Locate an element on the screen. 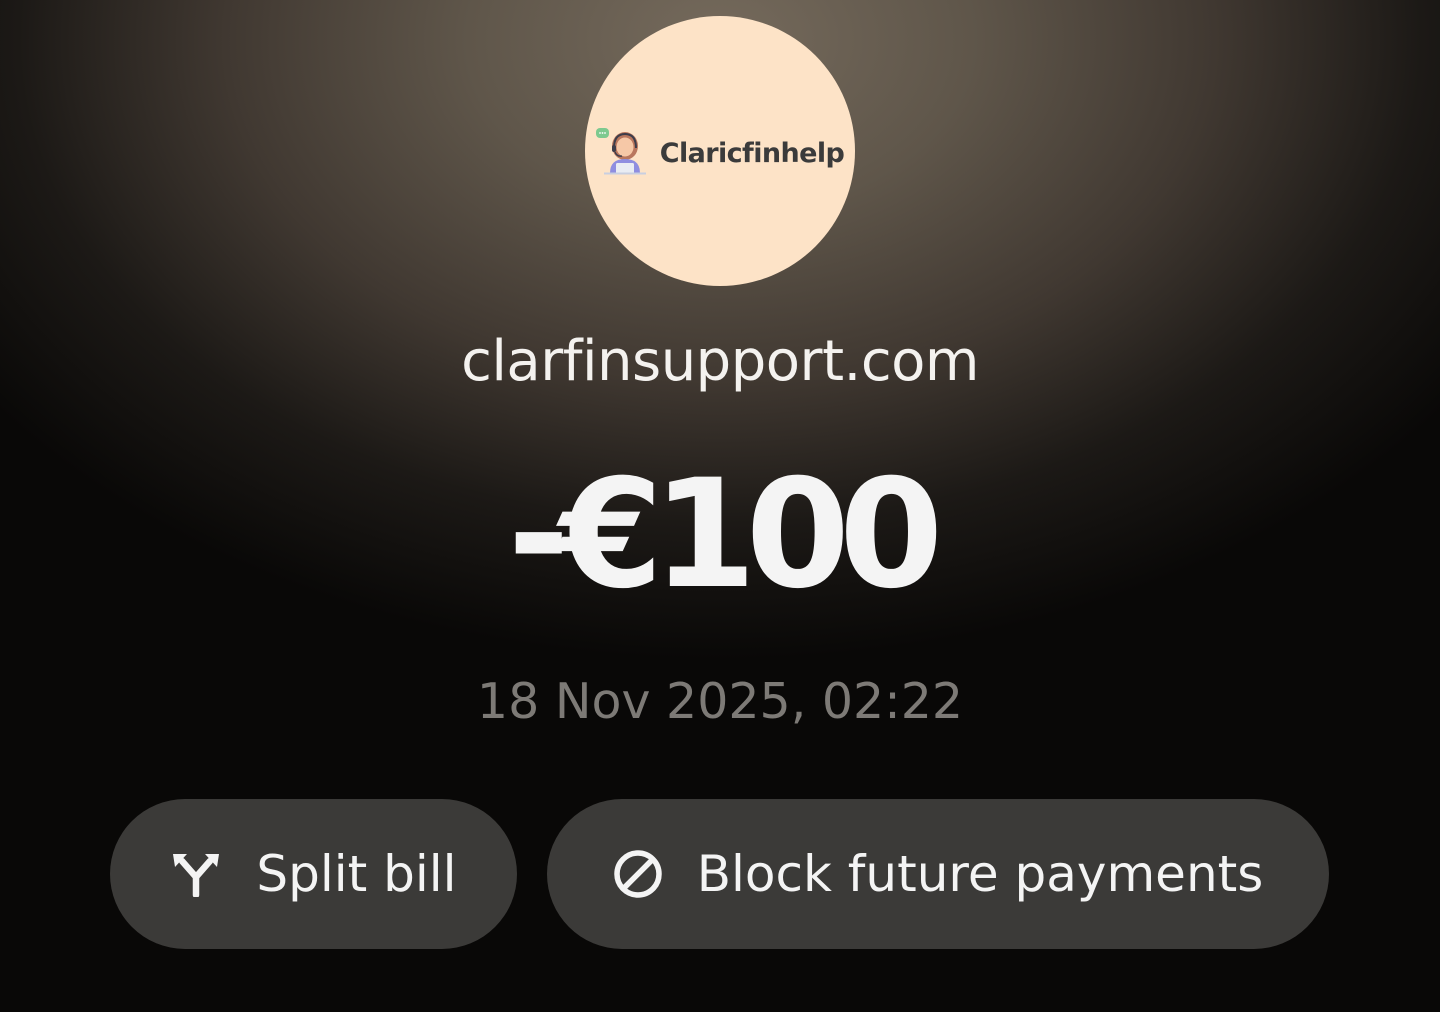 Image resolution: width=1440 pixels, height=1012 pixels. merchant-name: clarfinsupport.com is located at coordinates (720, 361).